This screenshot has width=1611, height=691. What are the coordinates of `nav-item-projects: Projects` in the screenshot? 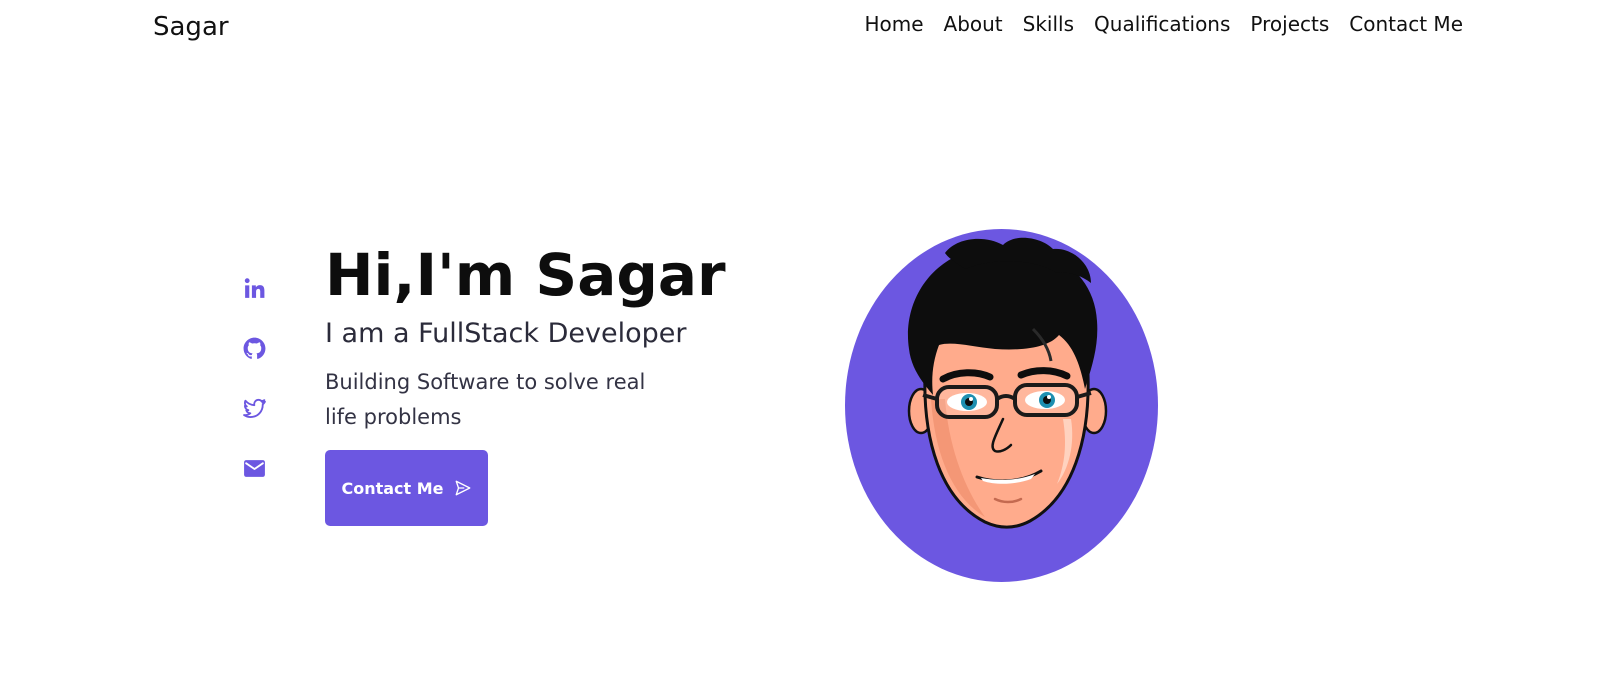 It's located at (1289, 24).